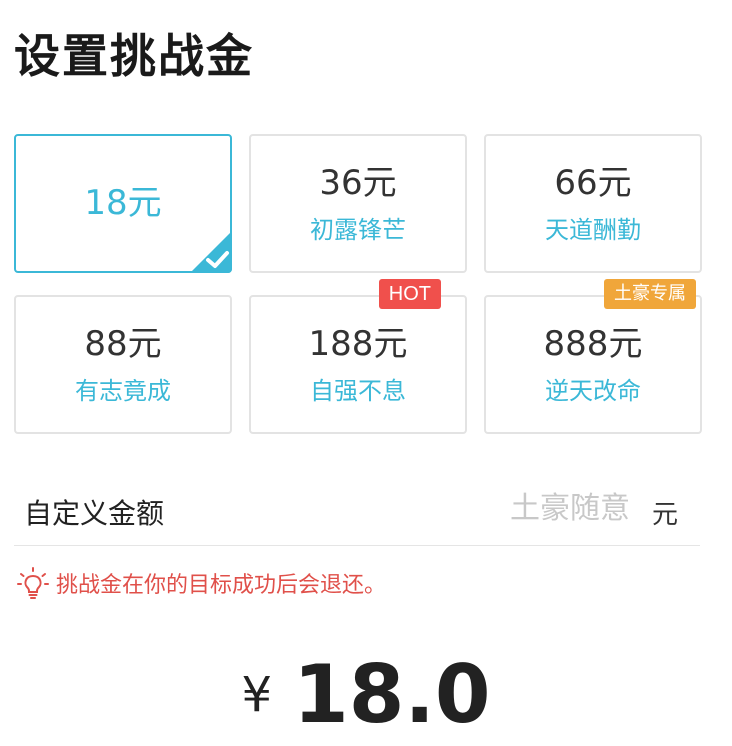 The image size is (732, 746). What do you see at coordinates (33, 583) in the screenshot?
I see `lightbulb-icon` at bounding box center [33, 583].